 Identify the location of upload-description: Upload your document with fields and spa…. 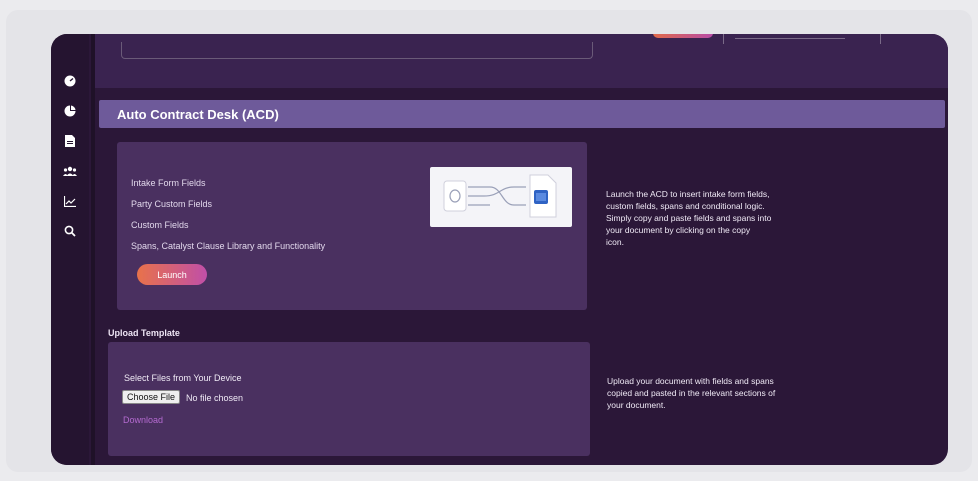
(691, 393).